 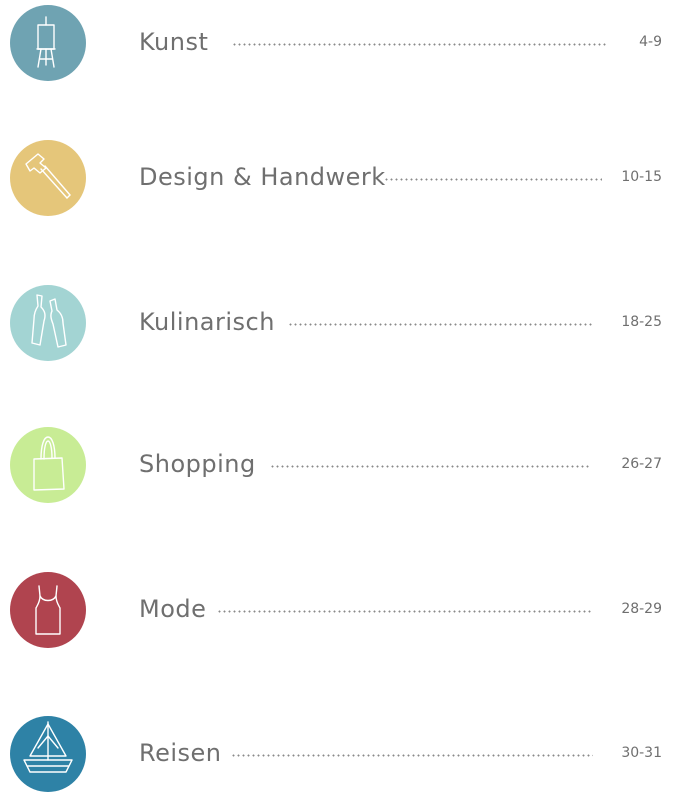 I want to click on toc-title: Kulinarisch, so click(x=207, y=322).